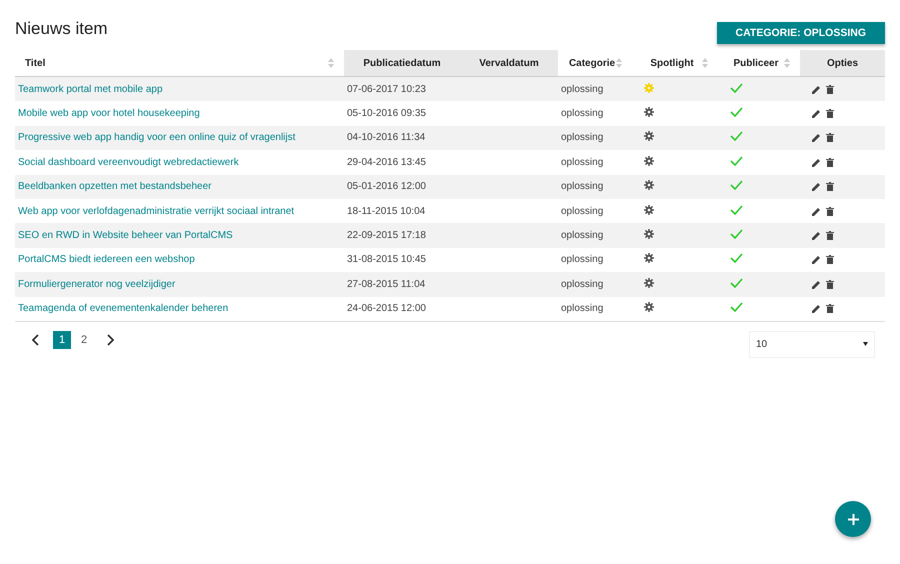  I want to click on caret-icon, so click(865, 344).